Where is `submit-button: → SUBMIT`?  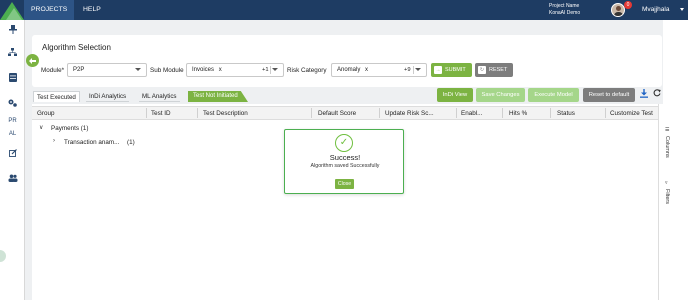
submit-button: → SUBMIT is located at coordinates (451, 70).